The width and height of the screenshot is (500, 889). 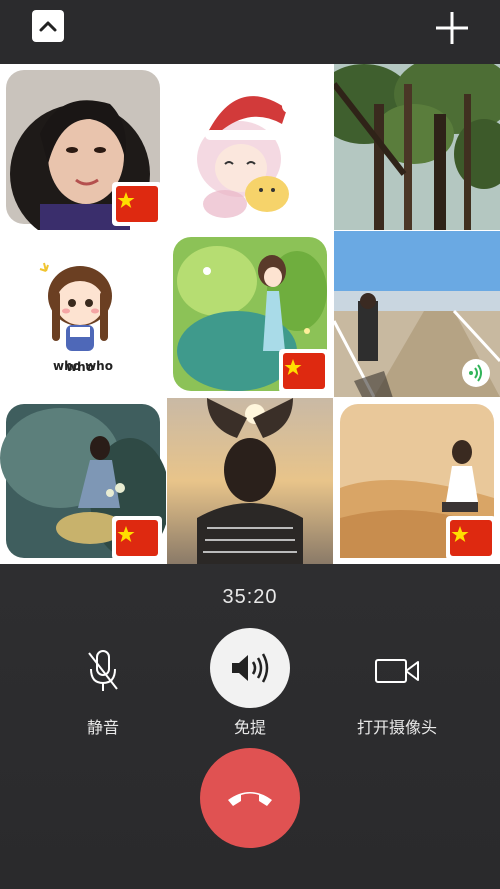 I want to click on speaker-label: 免提, so click(x=249, y=728).